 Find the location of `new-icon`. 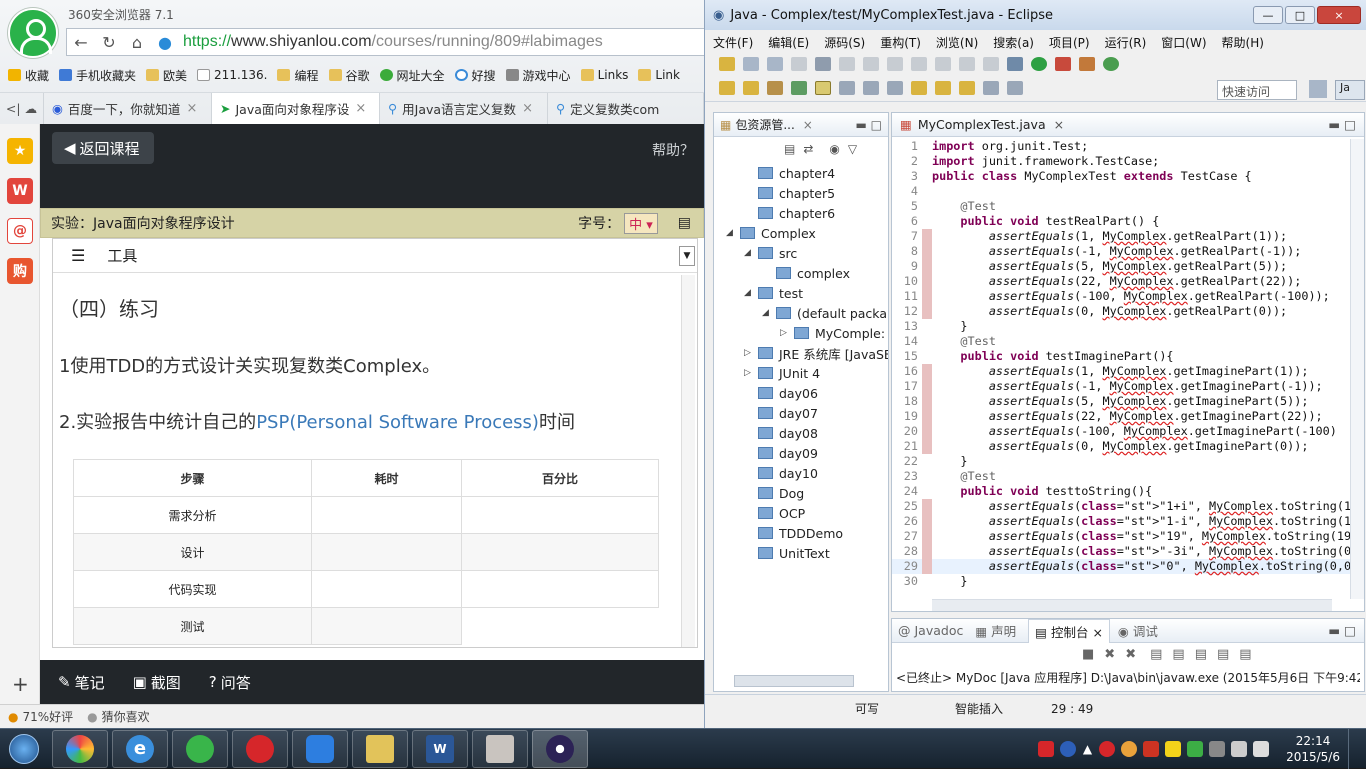

new-icon is located at coordinates (727, 64).